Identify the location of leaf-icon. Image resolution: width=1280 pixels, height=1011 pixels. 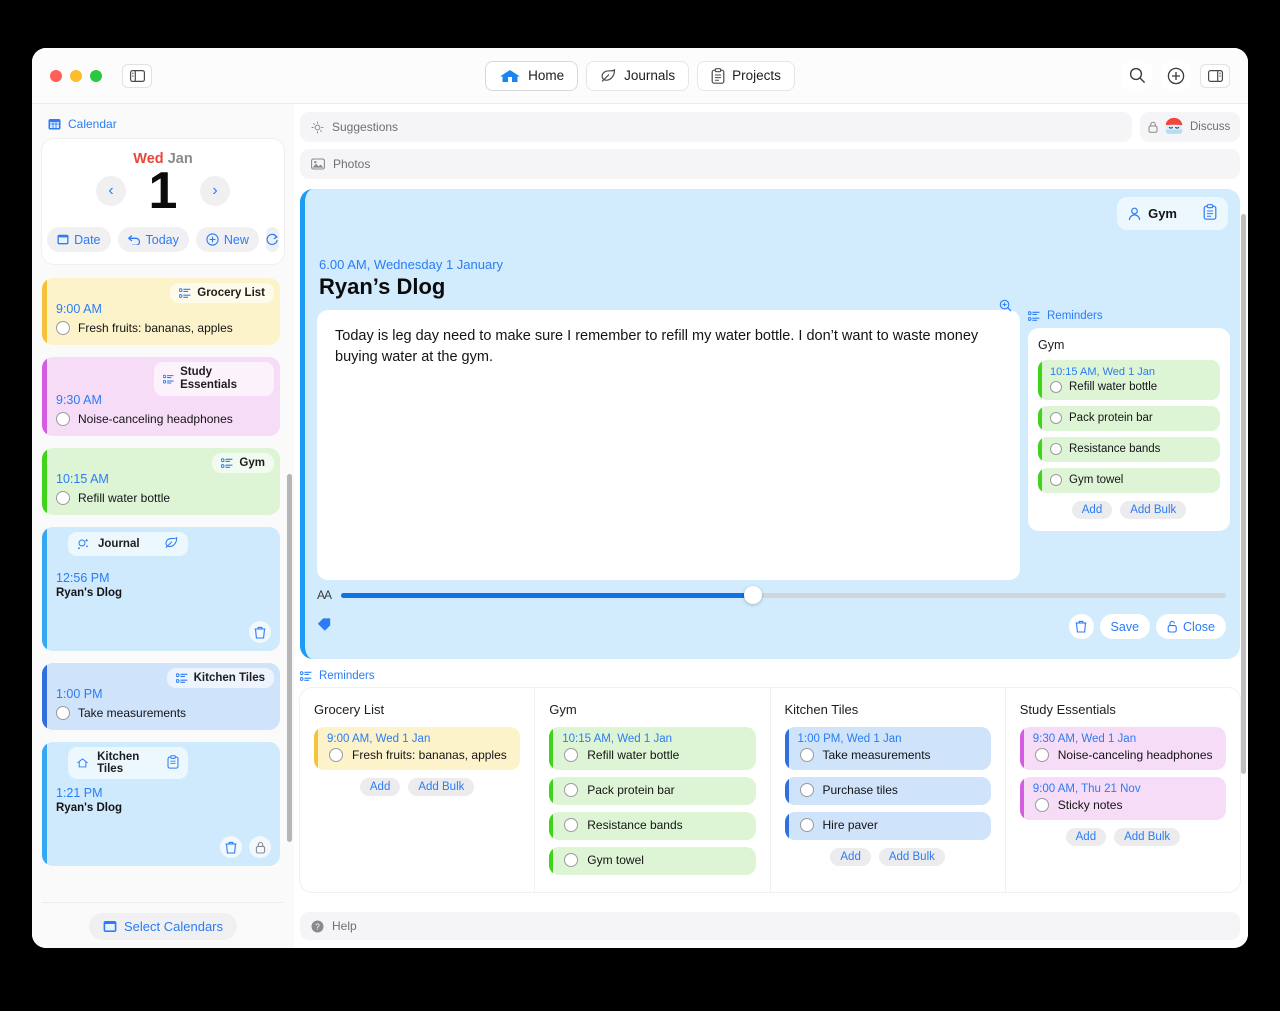
(171, 544).